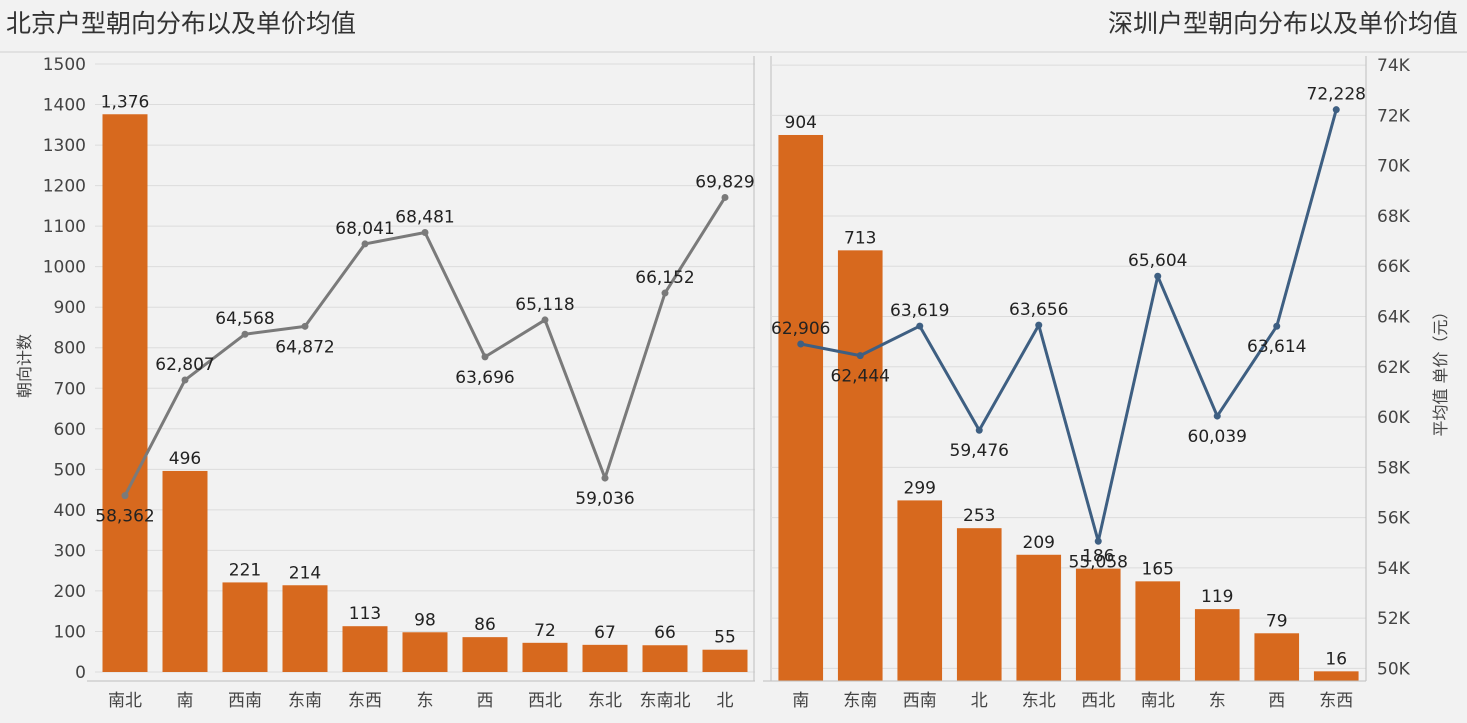  I want to click on line-value-label: 58,362, so click(124, 517).